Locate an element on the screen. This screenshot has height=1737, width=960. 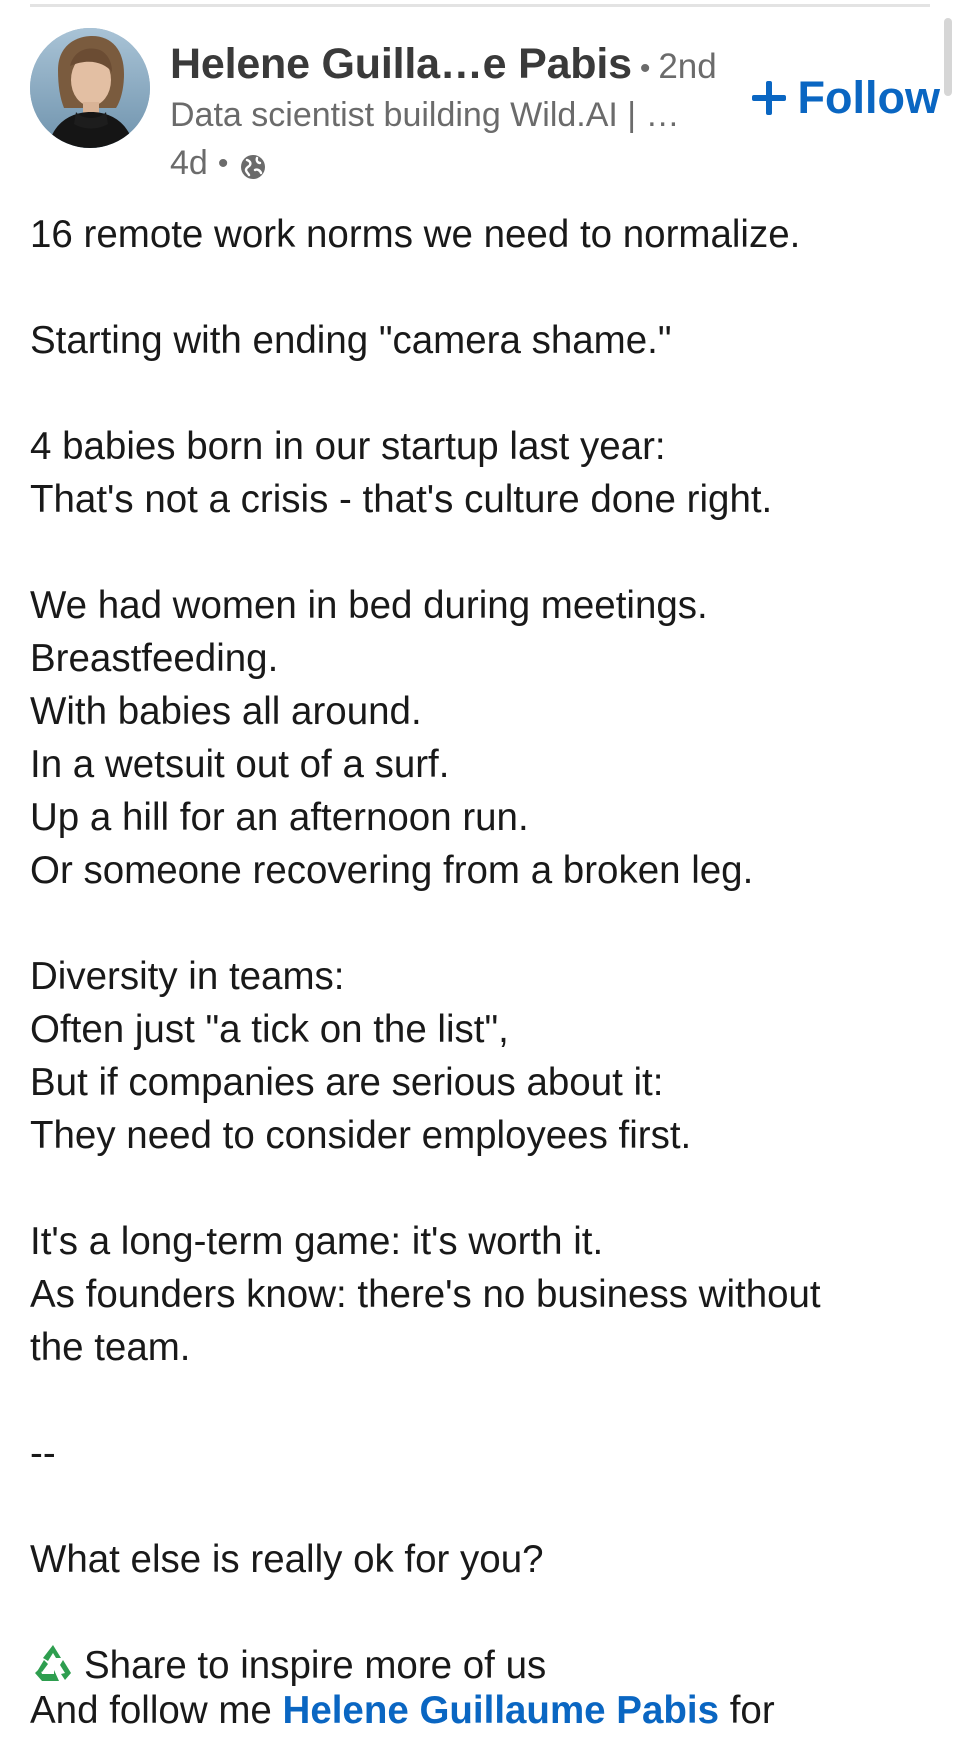
post-line: It's a long-term game: it's worth it. is located at coordinates (317, 1241).